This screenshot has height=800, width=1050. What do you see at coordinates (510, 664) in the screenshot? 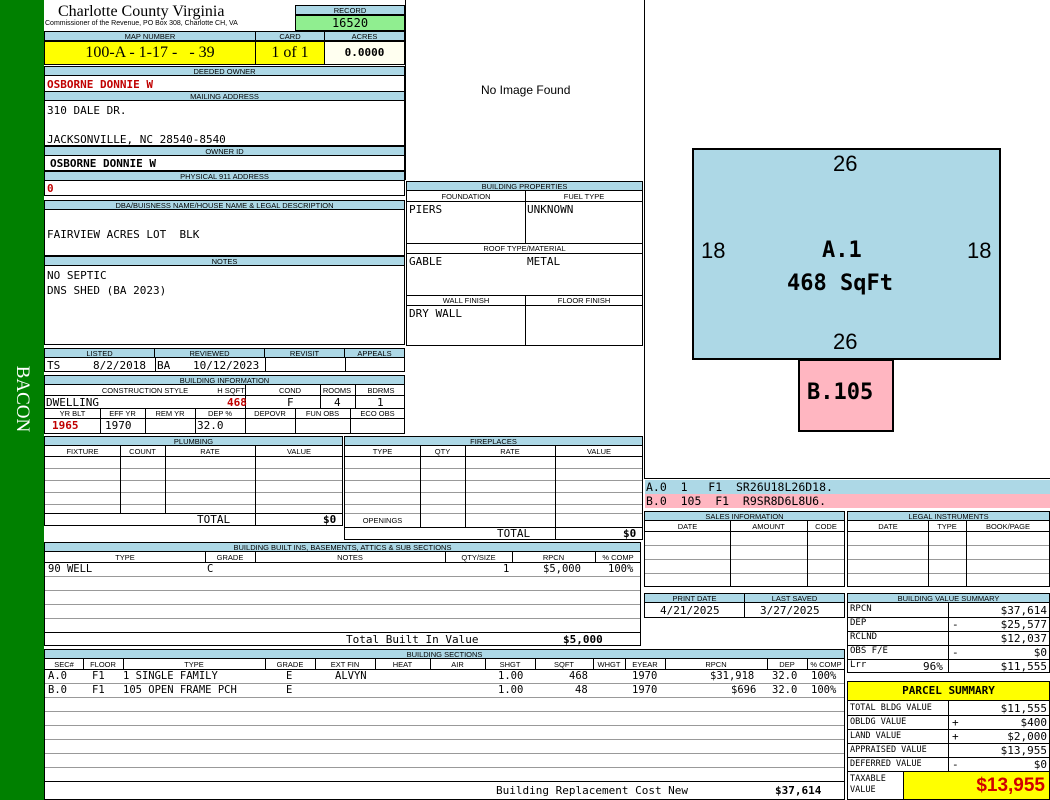
I see `sections-header-shgt: SHGT` at bounding box center [510, 664].